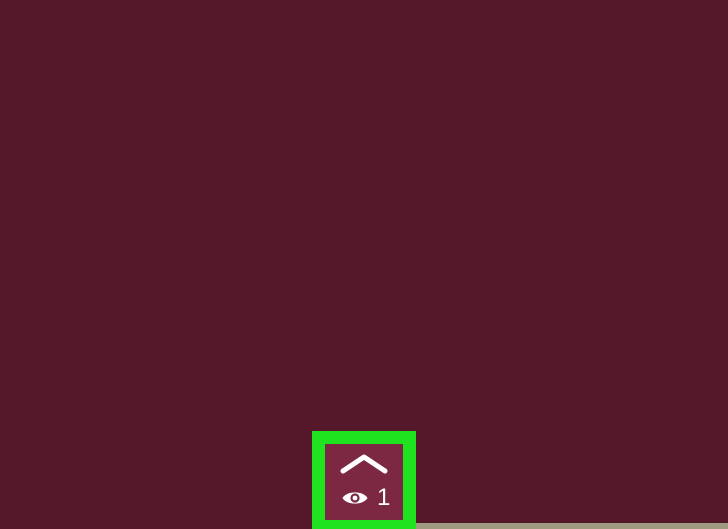  What do you see at coordinates (364, 482) in the screenshot?
I see `viewers-toggle-button: 1` at bounding box center [364, 482].